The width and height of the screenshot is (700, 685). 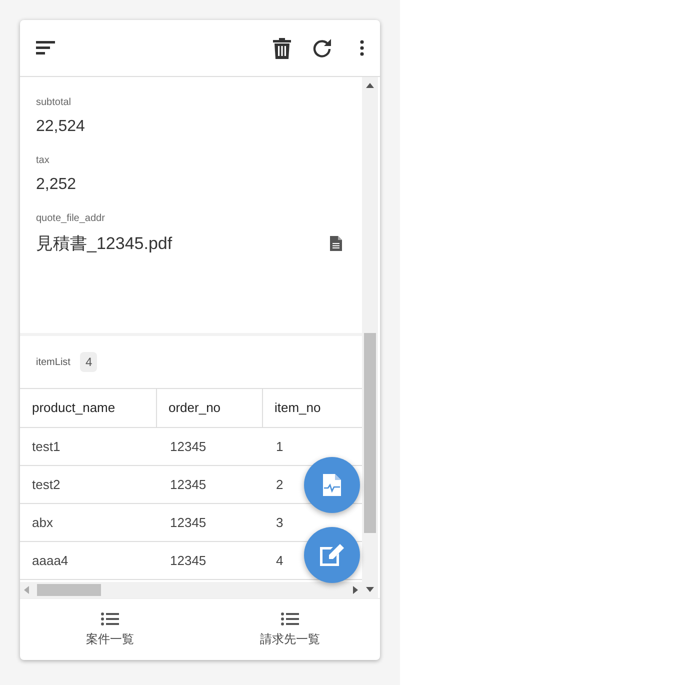 What do you see at coordinates (336, 244) in the screenshot?
I see `document-icon` at bounding box center [336, 244].